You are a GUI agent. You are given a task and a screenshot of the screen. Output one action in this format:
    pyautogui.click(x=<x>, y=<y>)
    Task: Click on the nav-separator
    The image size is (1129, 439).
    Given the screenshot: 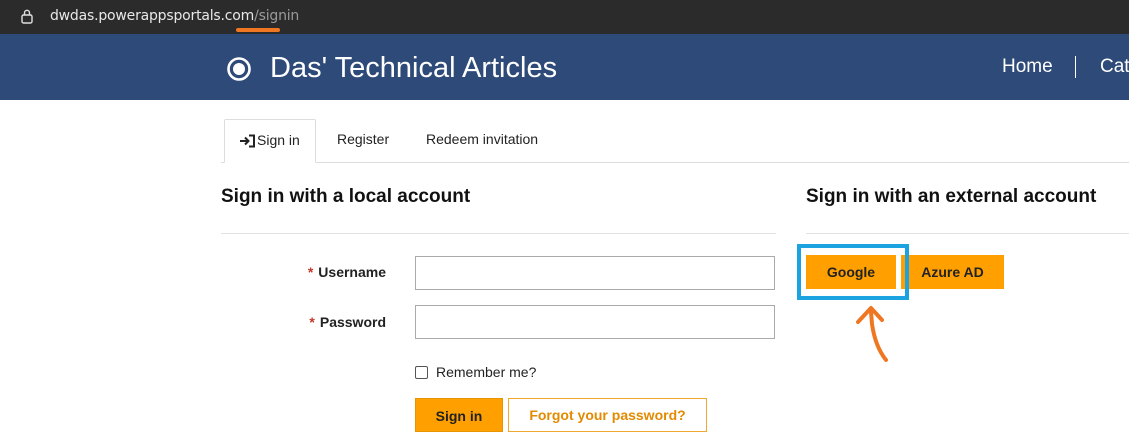 What is the action you would take?
    pyautogui.click(x=1075, y=67)
    